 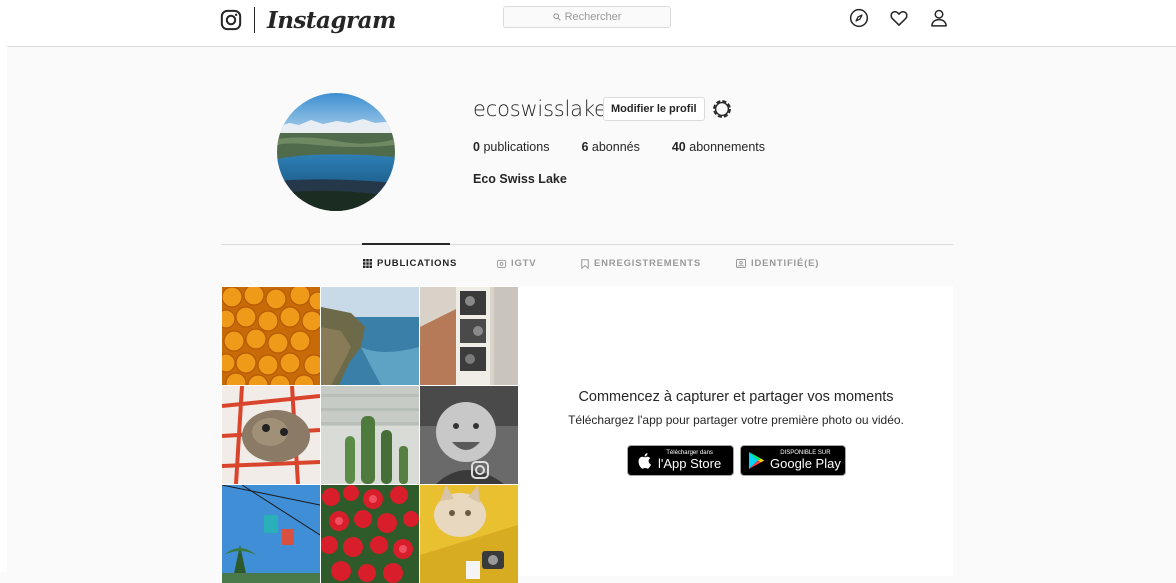 I want to click on brand-logo: Instagram, so click(x=308, y=20).